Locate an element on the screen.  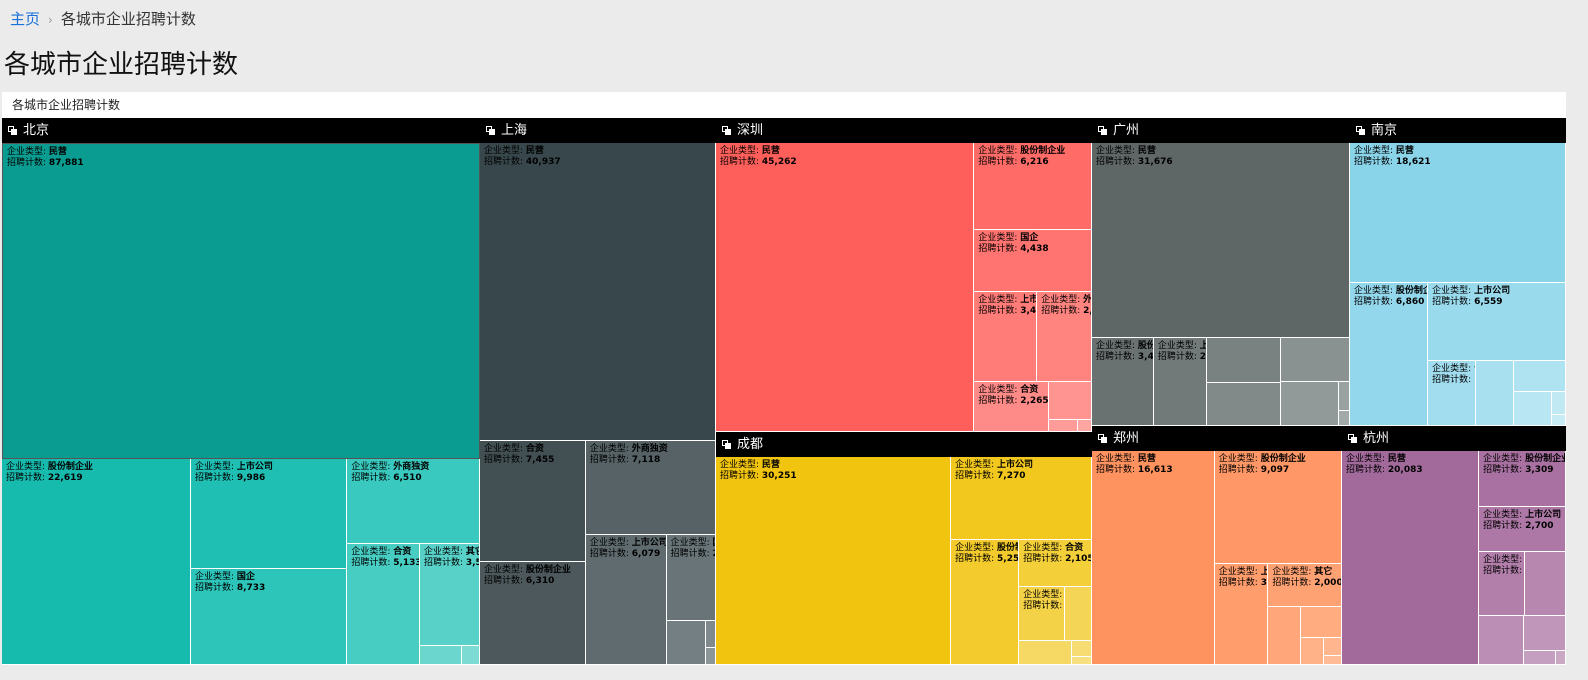
treemap-cell: 企业类型: 民营 招聘计数: 31,676 is located at coordinates (1221, 240).